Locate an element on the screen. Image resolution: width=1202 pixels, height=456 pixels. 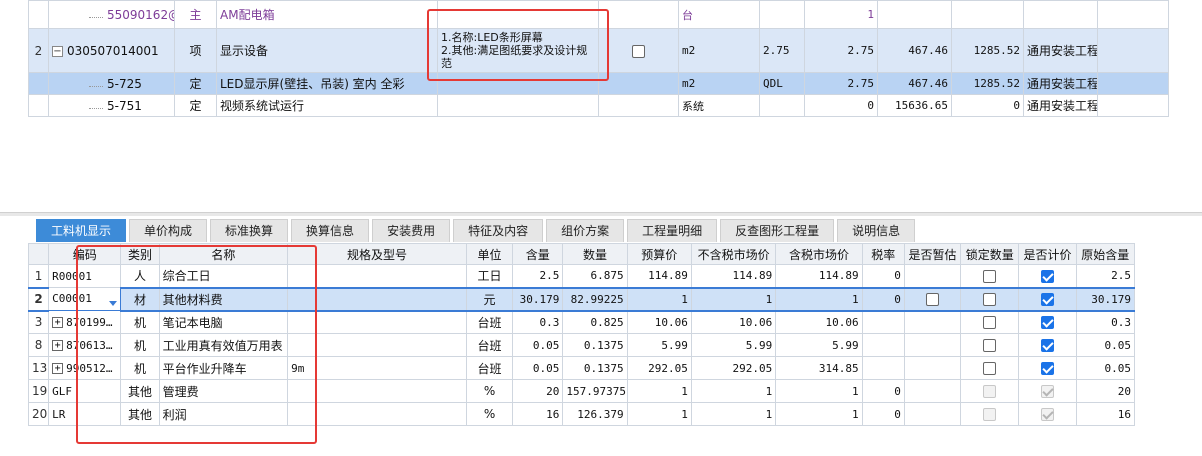
tab-7: 工程量明细 is located at coordinates (672, 230).